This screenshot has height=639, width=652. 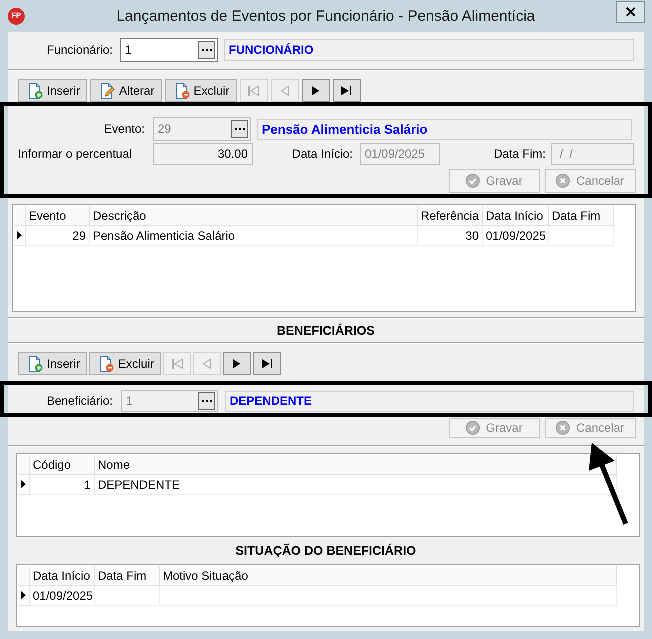 What do you see at coordinates (429, 50) in the screenshot?
I see `employee-name-field: FUNCIONÁRIO` at bounding box center [429, 50].